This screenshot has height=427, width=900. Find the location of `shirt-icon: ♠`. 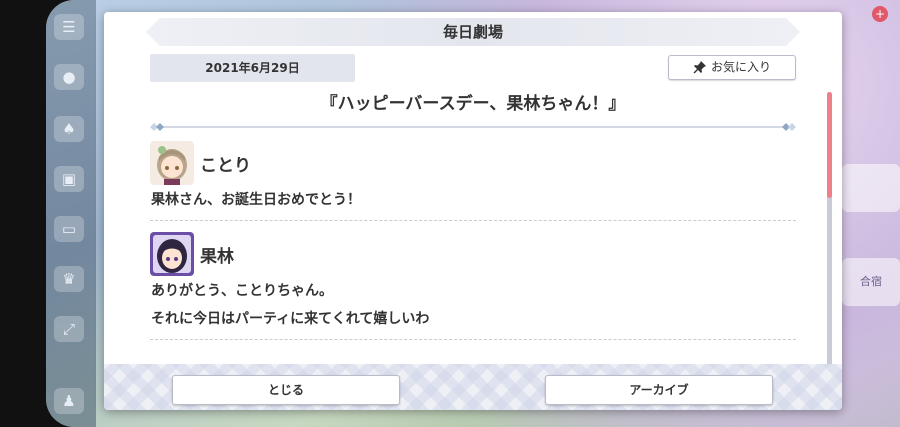

shirt-icon: ♠ is located at coordinates (69, 129).